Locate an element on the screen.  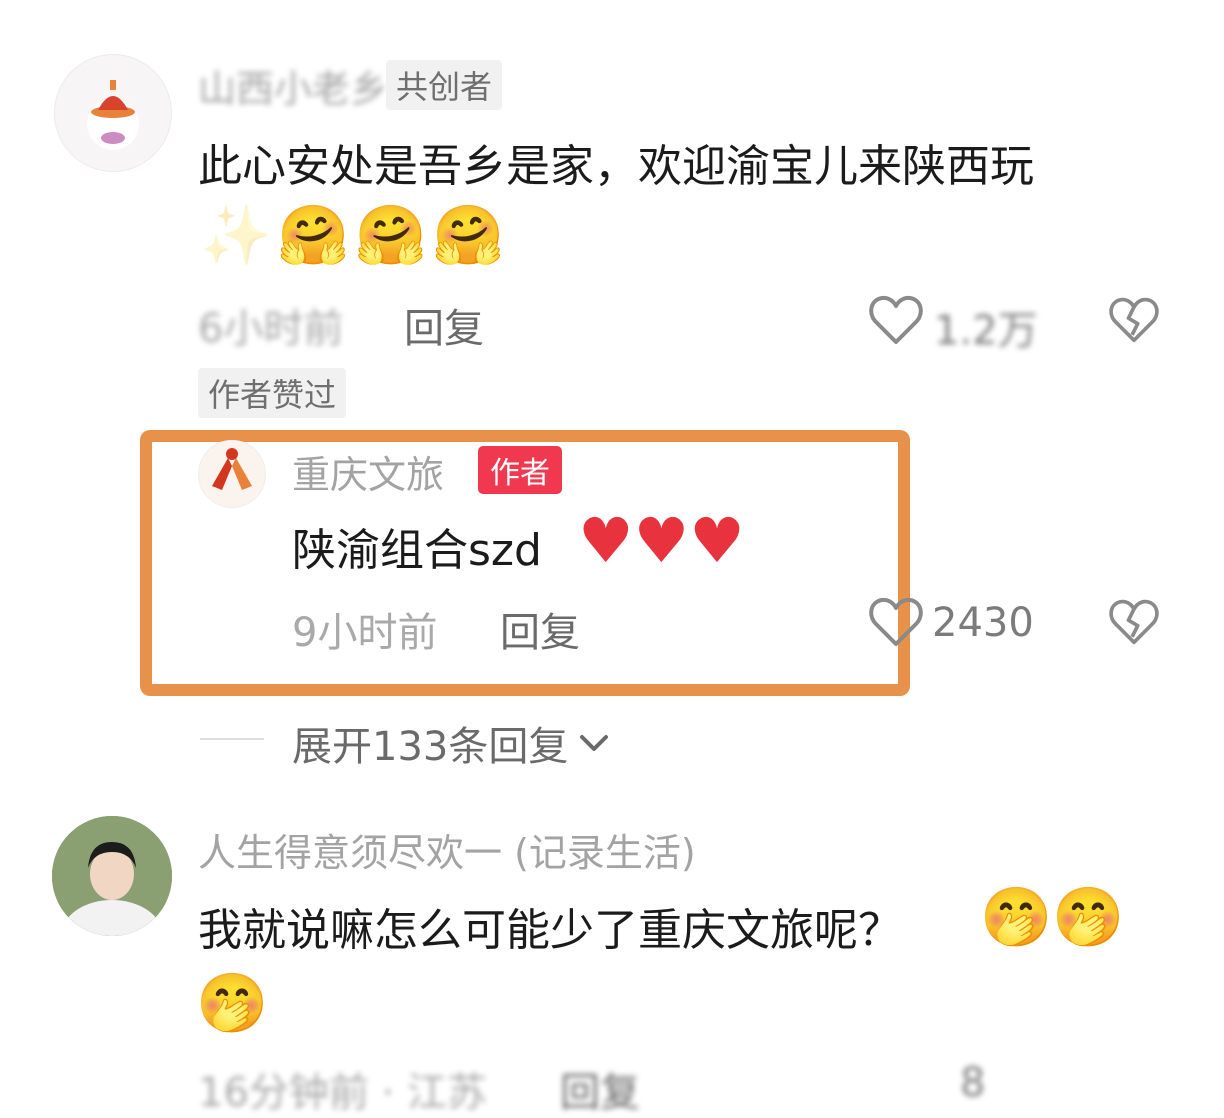
author-avatar is located at coordinates (232, 474).